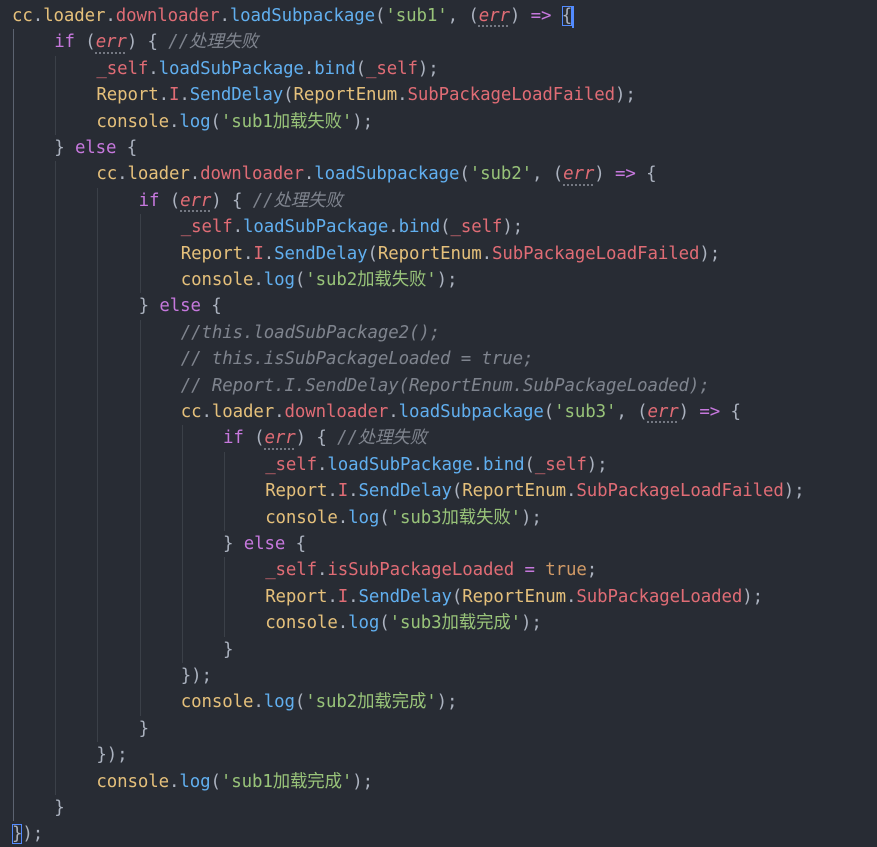 The height and width of the screenshot is (847, 877). I want to click on code-line: console.log('sub2加载完成');, so click(319, 702).